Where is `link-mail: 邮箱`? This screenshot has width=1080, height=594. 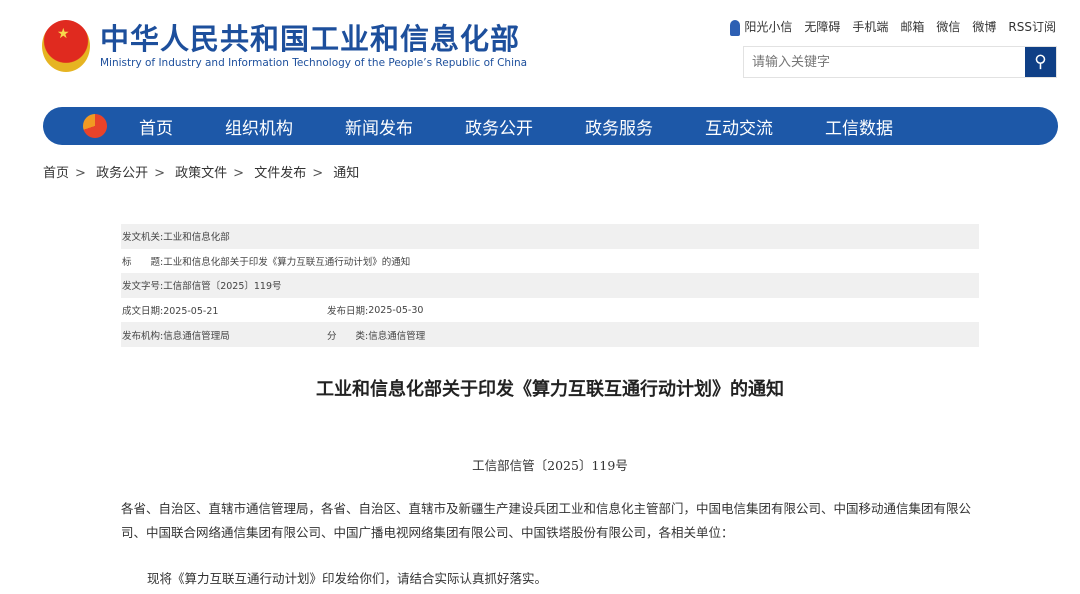
link-mail: 邮箱 is located at coordinates (912, 26).